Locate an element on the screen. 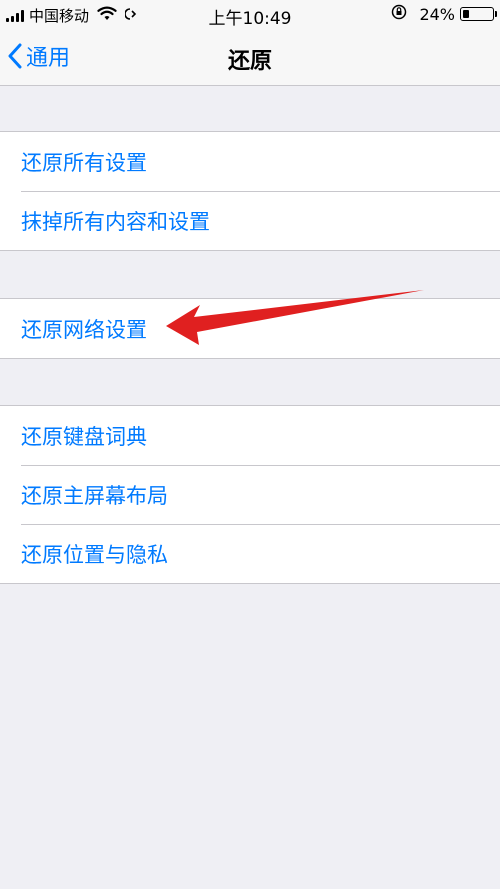  reset-home-screen-layout-row: 还原主屏幕布局 is located at coordinates (250, 494).